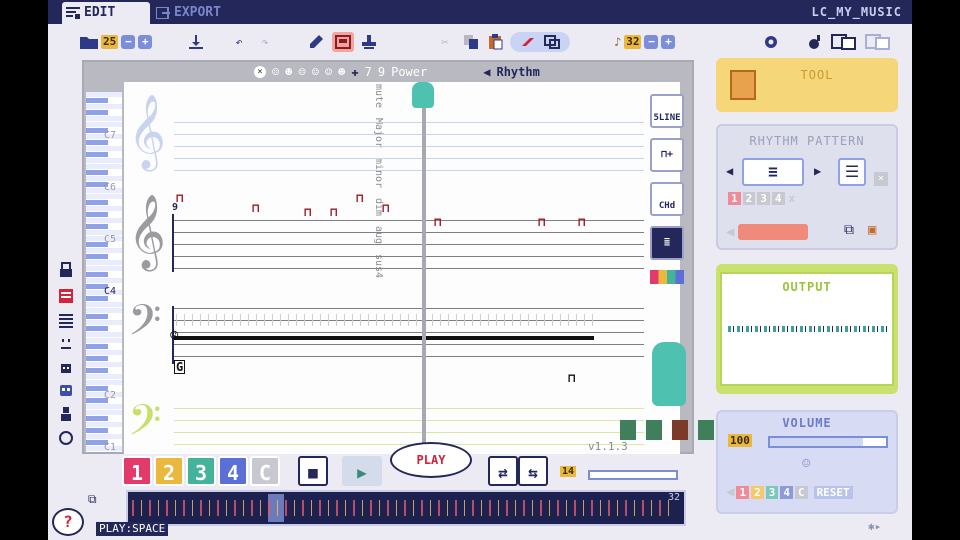 This screenshot has width=960, height=540. Describe the element at coordinates (667, 111) in the screenshot. I see `five-line-button: 5LINE` at that location.